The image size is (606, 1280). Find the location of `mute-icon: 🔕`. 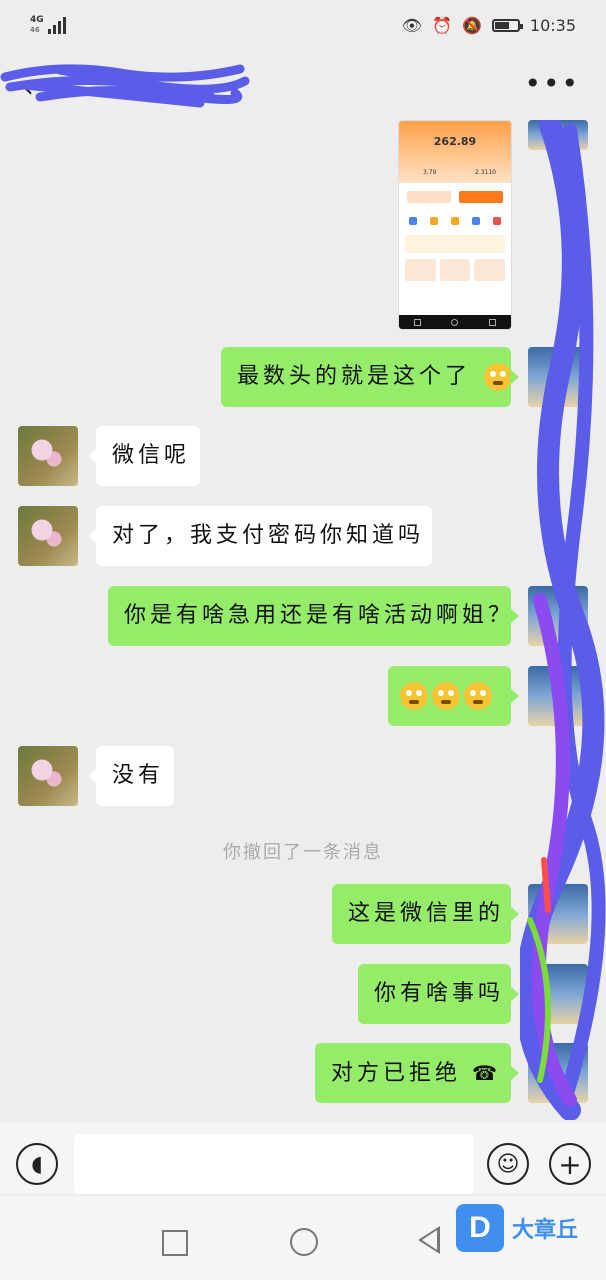

mute-icon: 🔕 is located at coordinates (471, 25).